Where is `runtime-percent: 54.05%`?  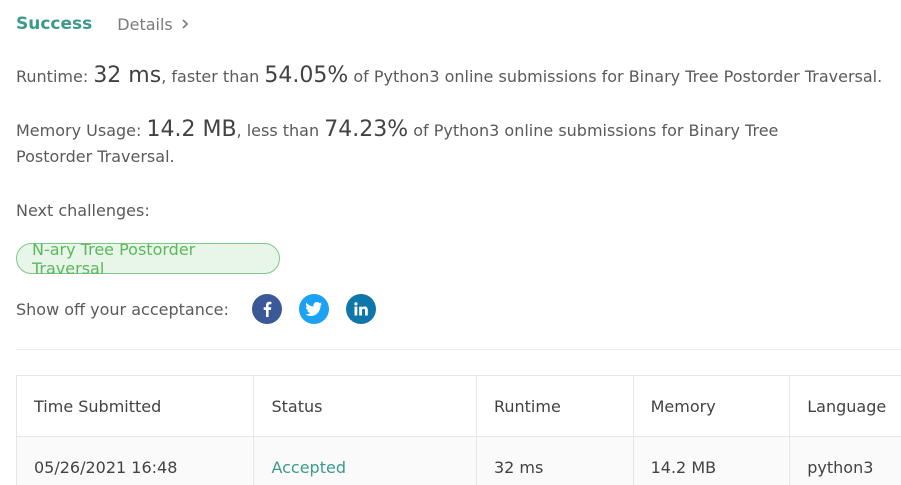 runtime-percent: 54.05% is located at coordinates (306, 75).